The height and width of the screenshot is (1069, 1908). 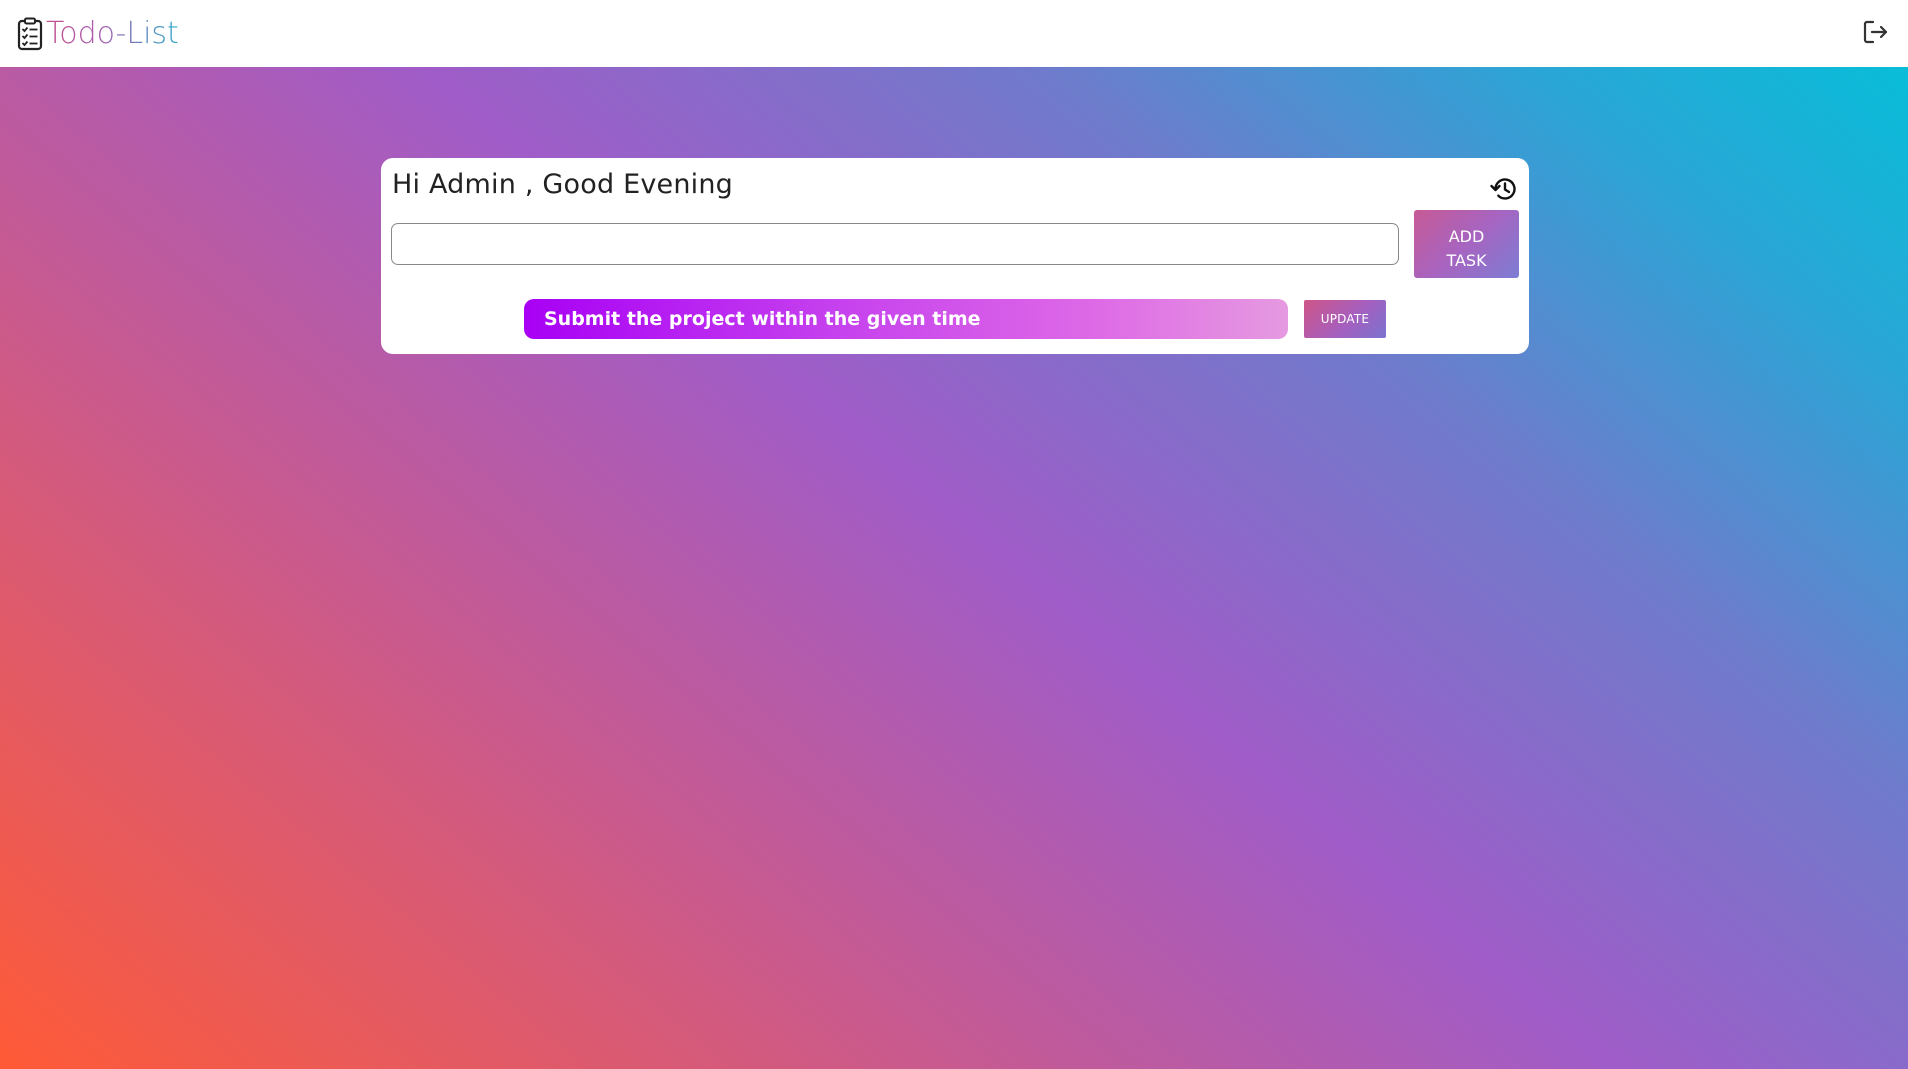 What do you see at coordinates (1345, 319) in the screenshot?
I see `update-task-button: UPDATE` at bounding box center [1345, 319].